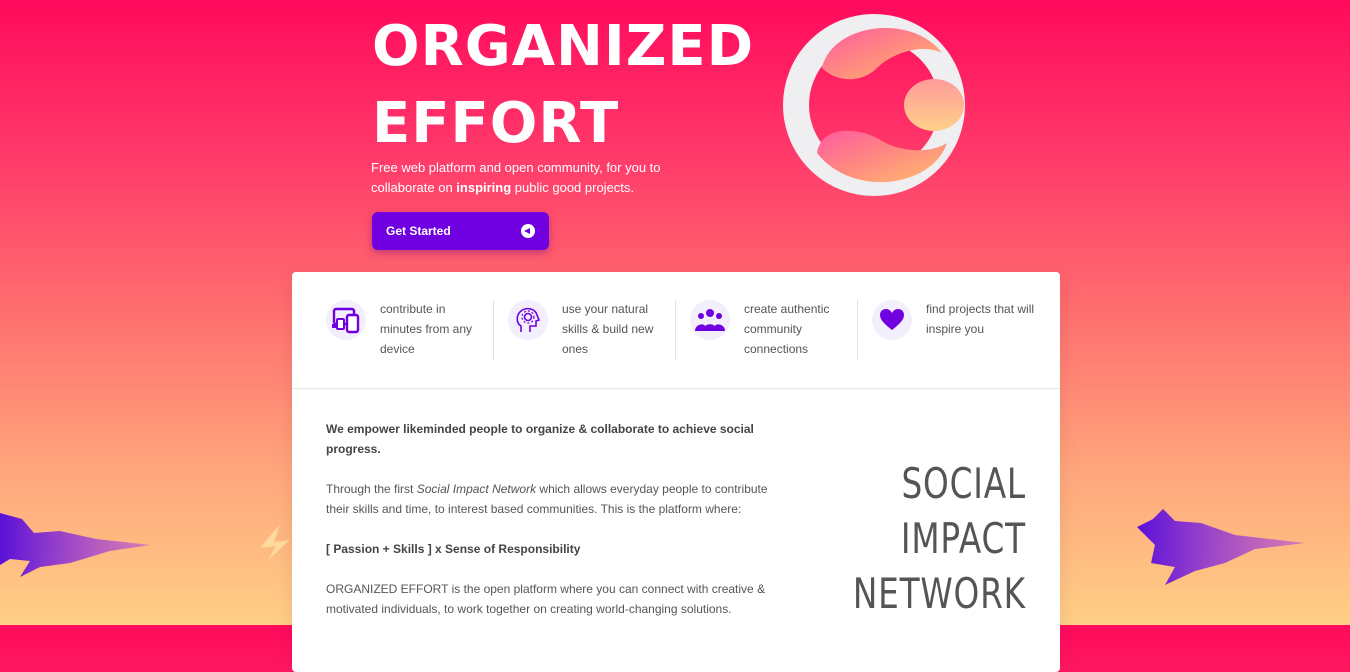  What do you see at coordinates (418, 231) in the screenshot?
I see `get-started-label: Get Started` at bounding box center [418, 231].